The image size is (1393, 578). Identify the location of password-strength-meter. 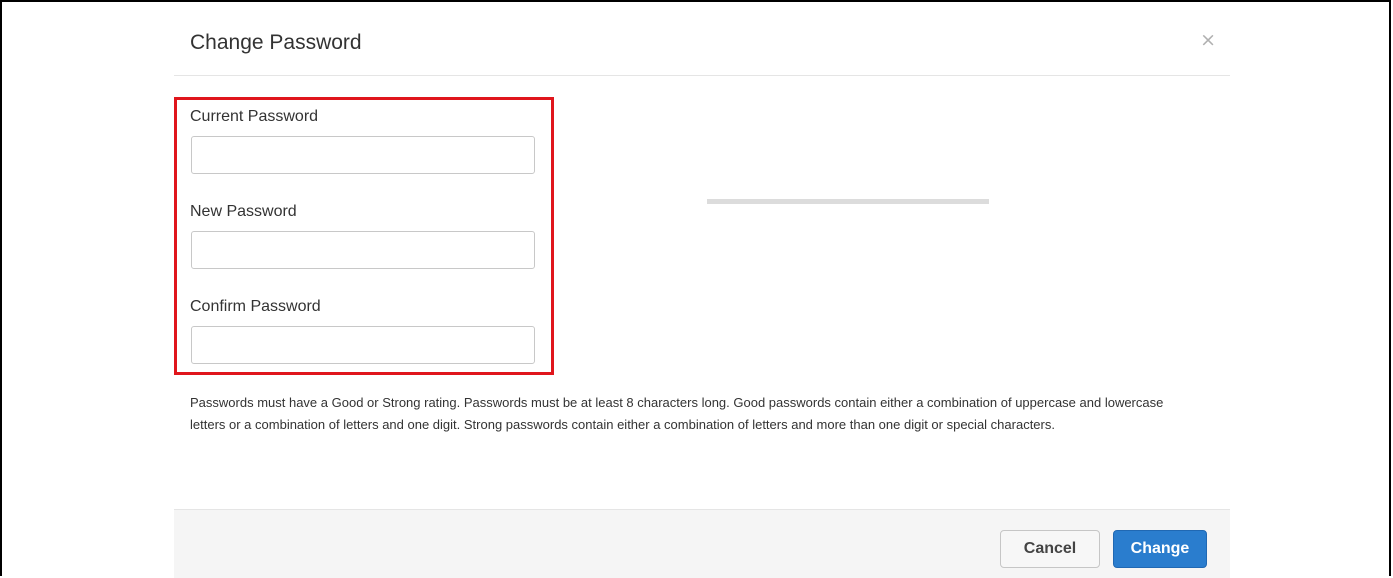
(848, 201).